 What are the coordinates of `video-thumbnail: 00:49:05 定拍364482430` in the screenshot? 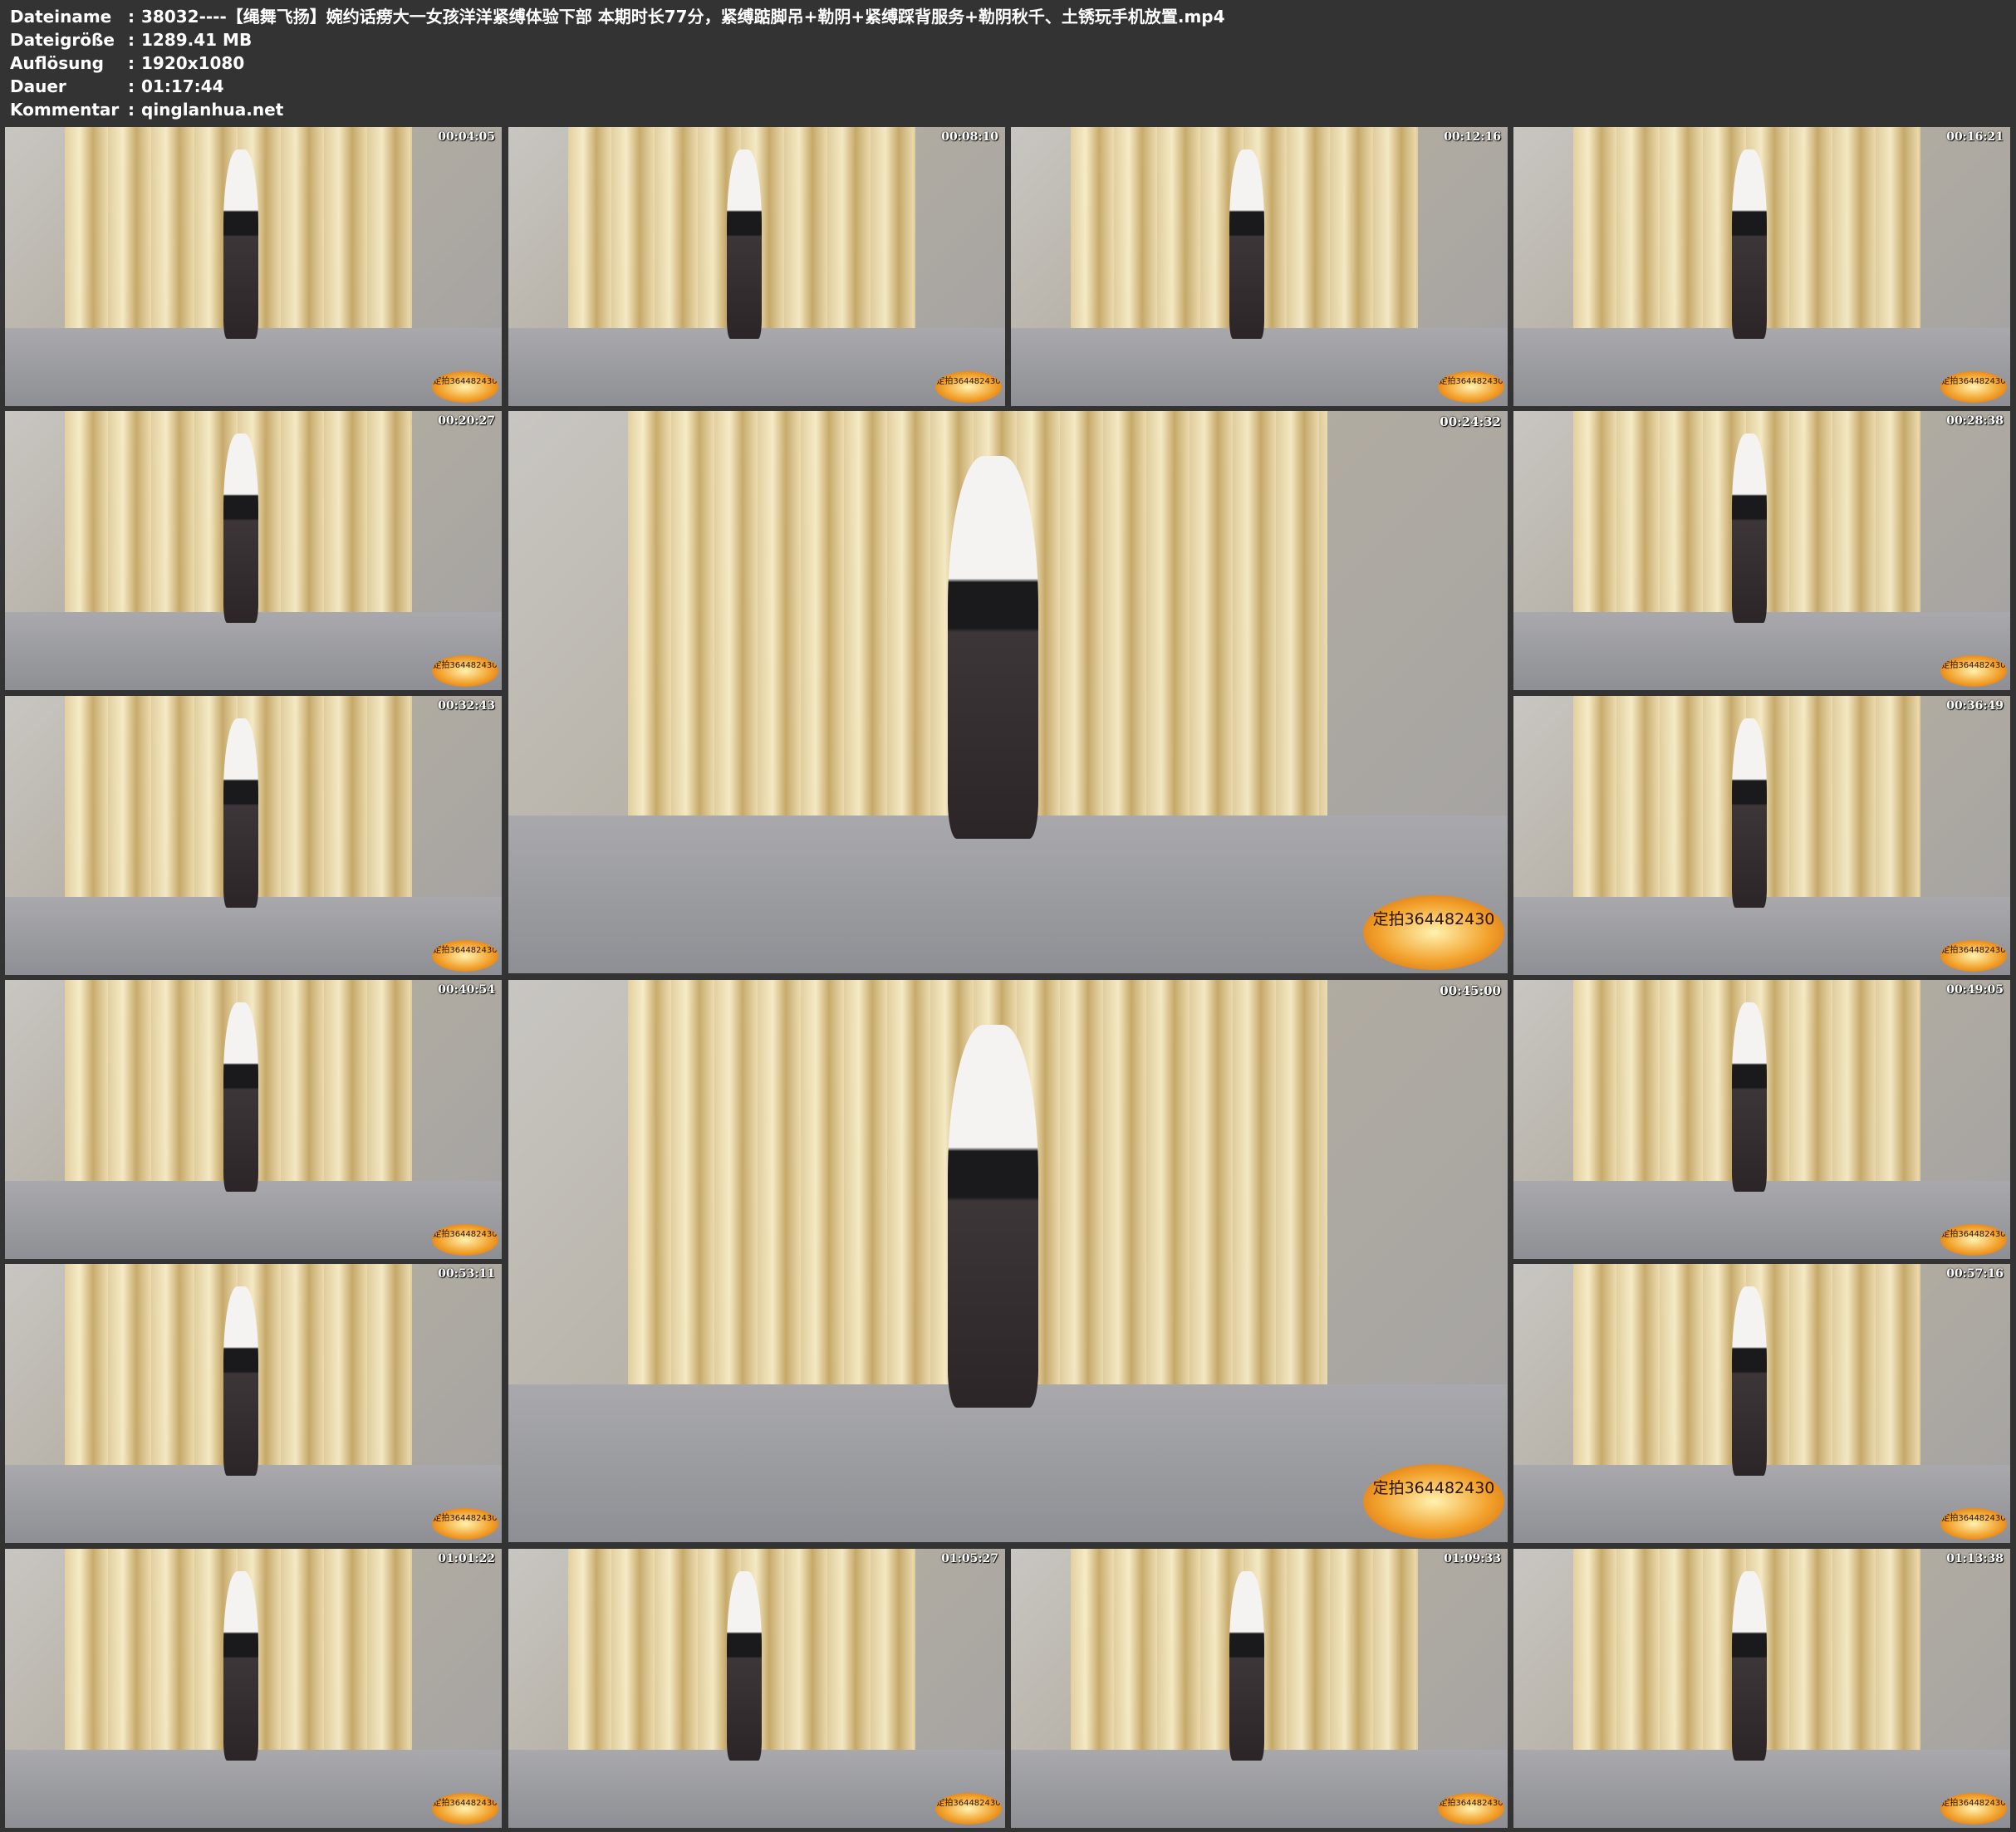 It's located at (1761, 1119).